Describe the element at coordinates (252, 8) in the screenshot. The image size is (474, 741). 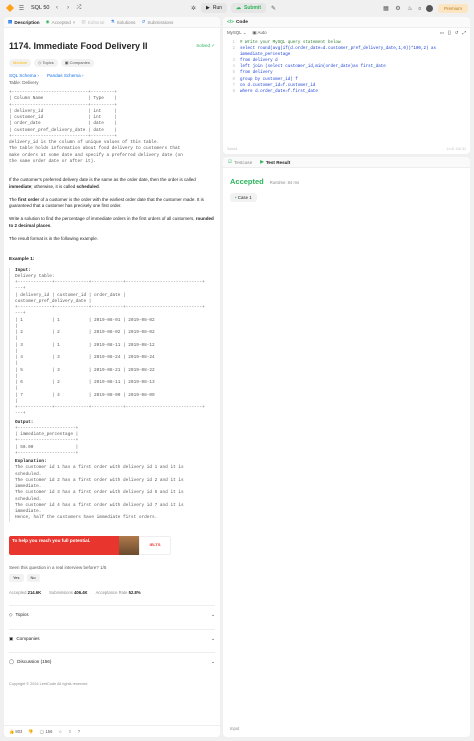
I see `submit-label: Submit` at that location.